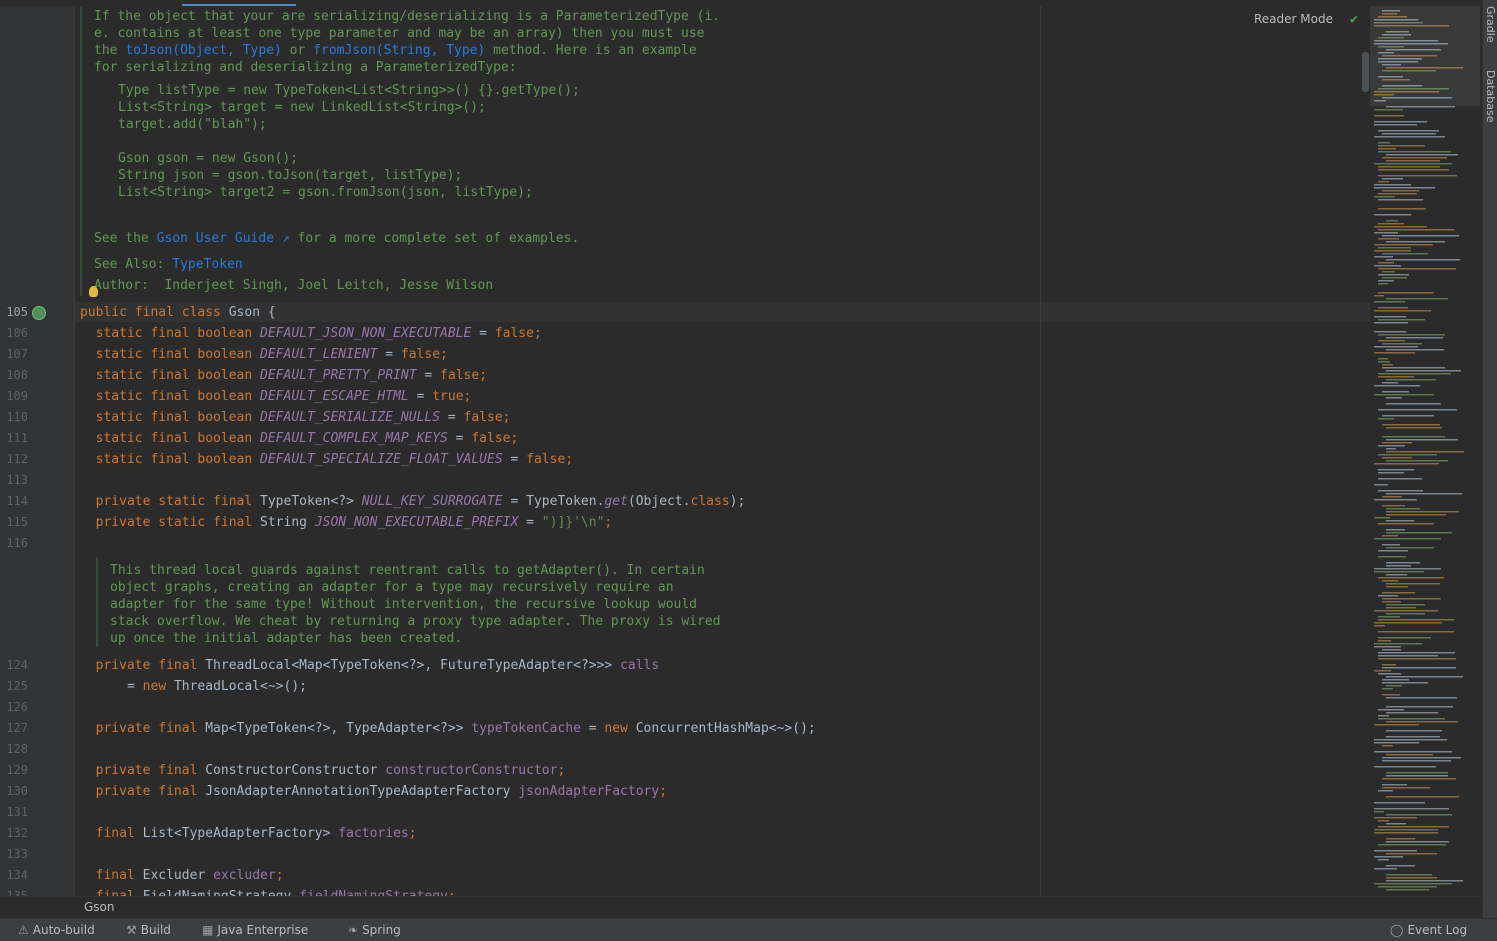 Image resolution: width=1497 pixels, height=941 pixels. I want to click on code-line: = new ThreadLocal<~>();, so click(193, 686).